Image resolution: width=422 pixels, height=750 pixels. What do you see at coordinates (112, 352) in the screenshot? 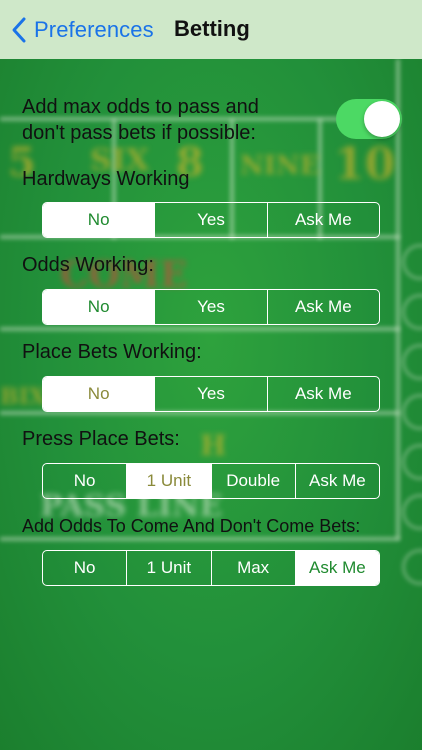
I see `place-bets-label: Place Bets Working:` at bounding box center [112, 352].